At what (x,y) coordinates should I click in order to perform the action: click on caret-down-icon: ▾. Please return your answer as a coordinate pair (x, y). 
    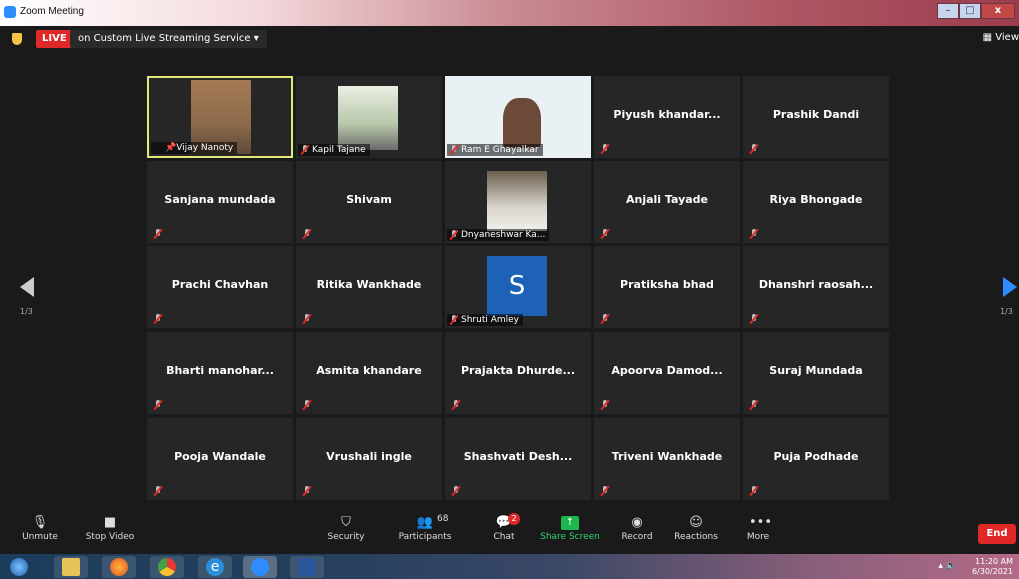
    Looking at the image, I should click on (256, 38).